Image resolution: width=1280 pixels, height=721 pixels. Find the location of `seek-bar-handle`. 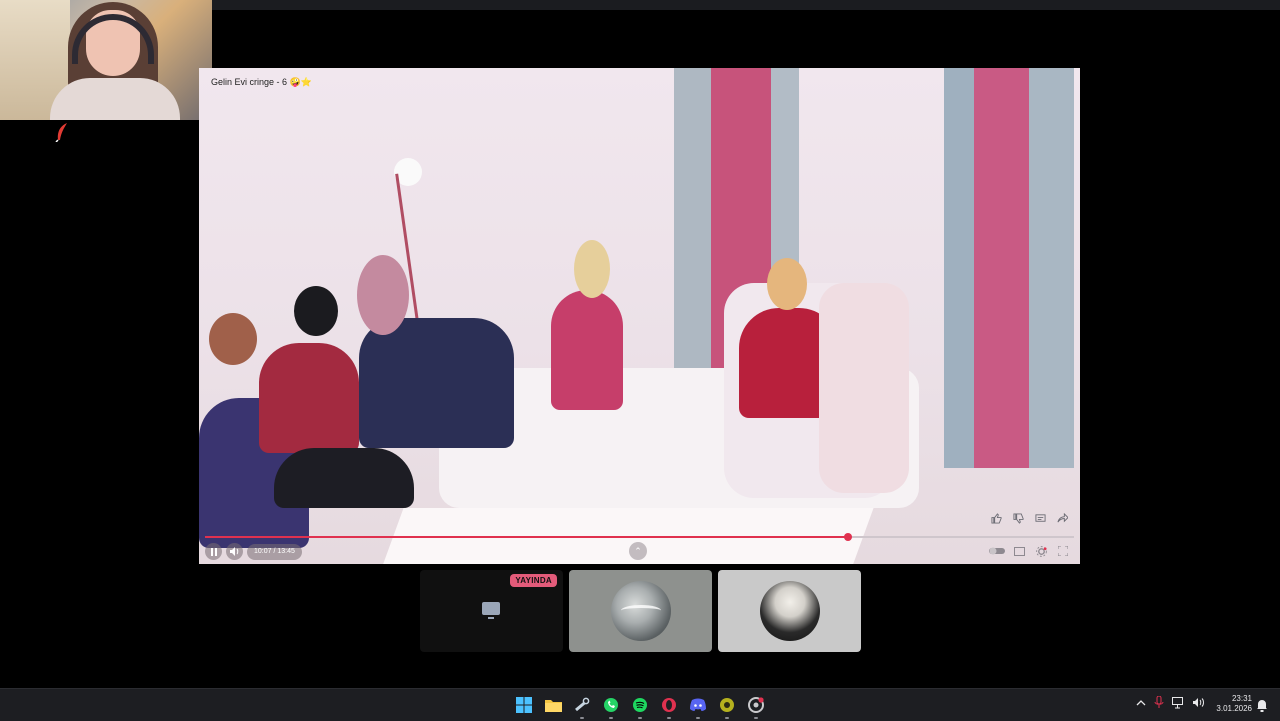

seek-bar-handle is located at coordinates (848, 537).